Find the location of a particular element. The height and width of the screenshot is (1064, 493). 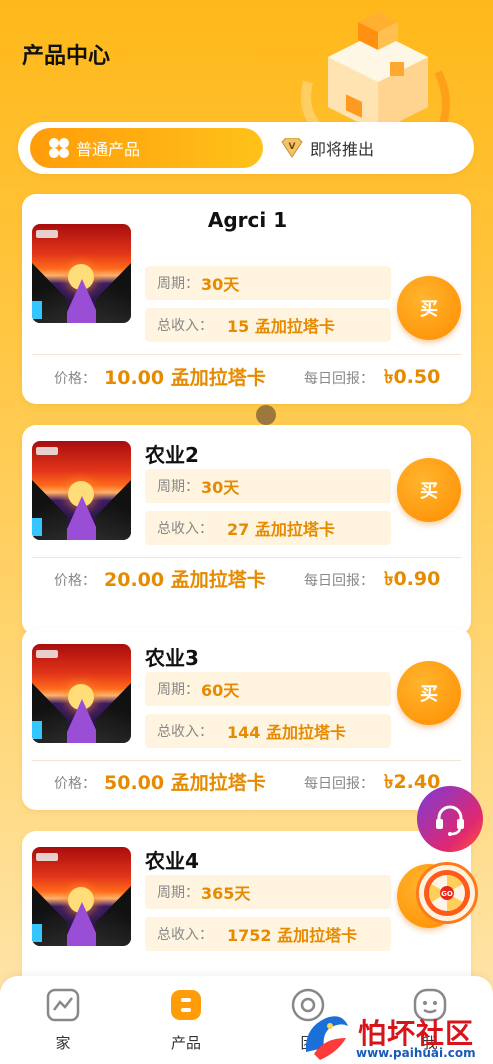

product-name: 农业4 is located at coordinates (172, 861).